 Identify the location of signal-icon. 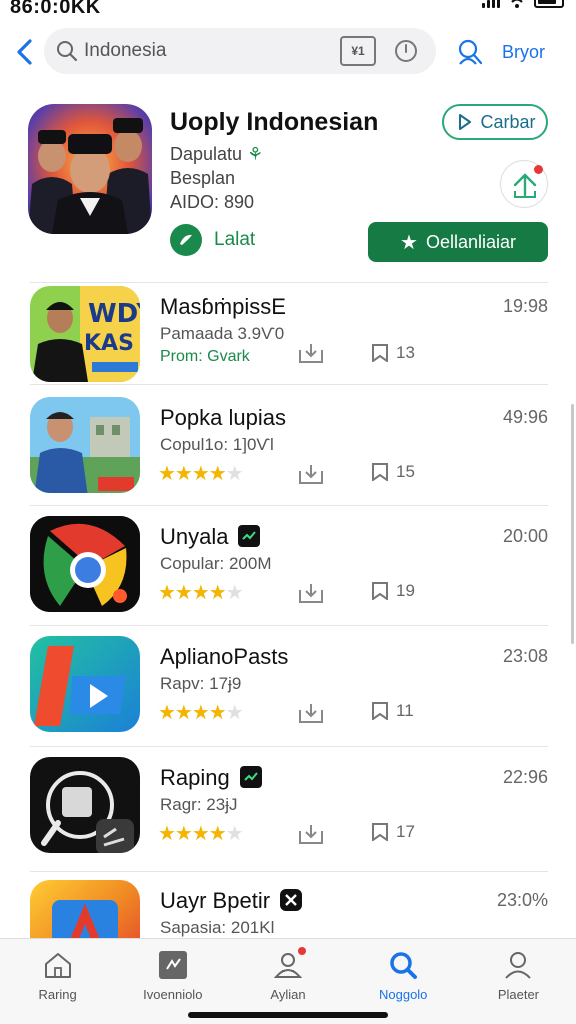
(491, 4).